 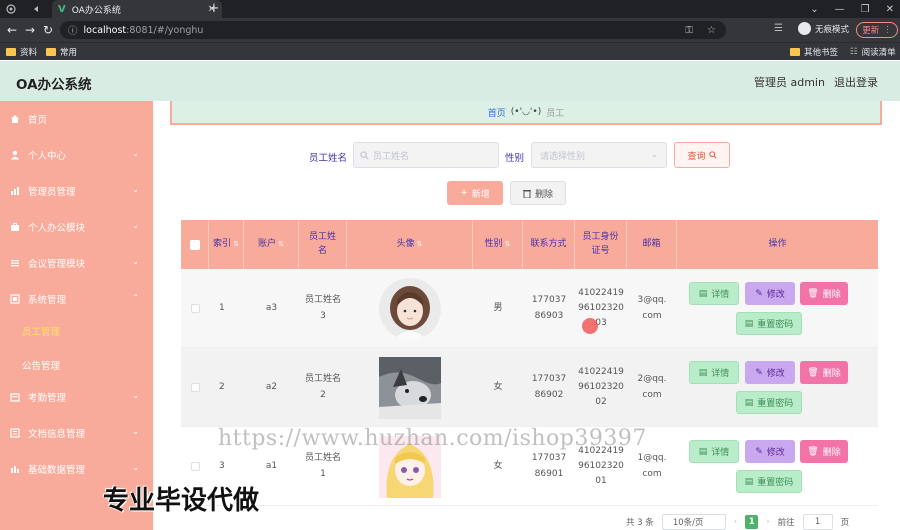 I want to click on page-number-current: 1, so click(x=752, y=522).